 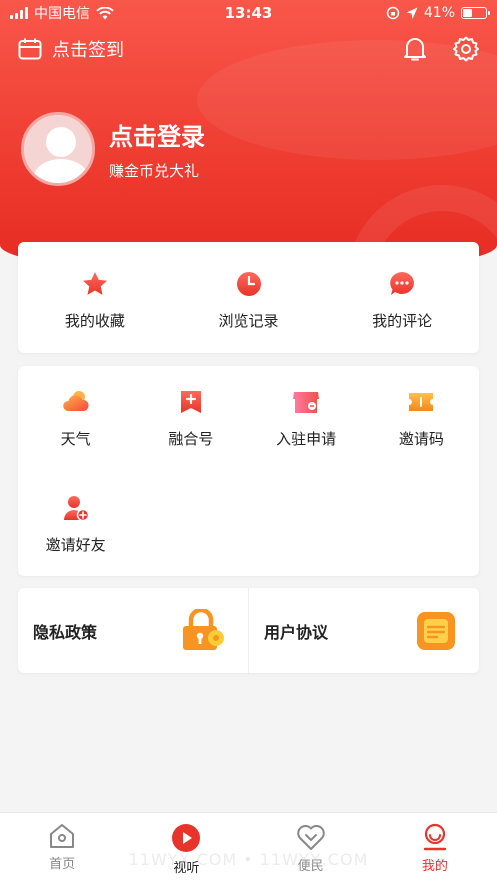 What do you see at coordinates (466, 49) in the screenshot?
I see `gear-icon` at bounding box center [466, 49].